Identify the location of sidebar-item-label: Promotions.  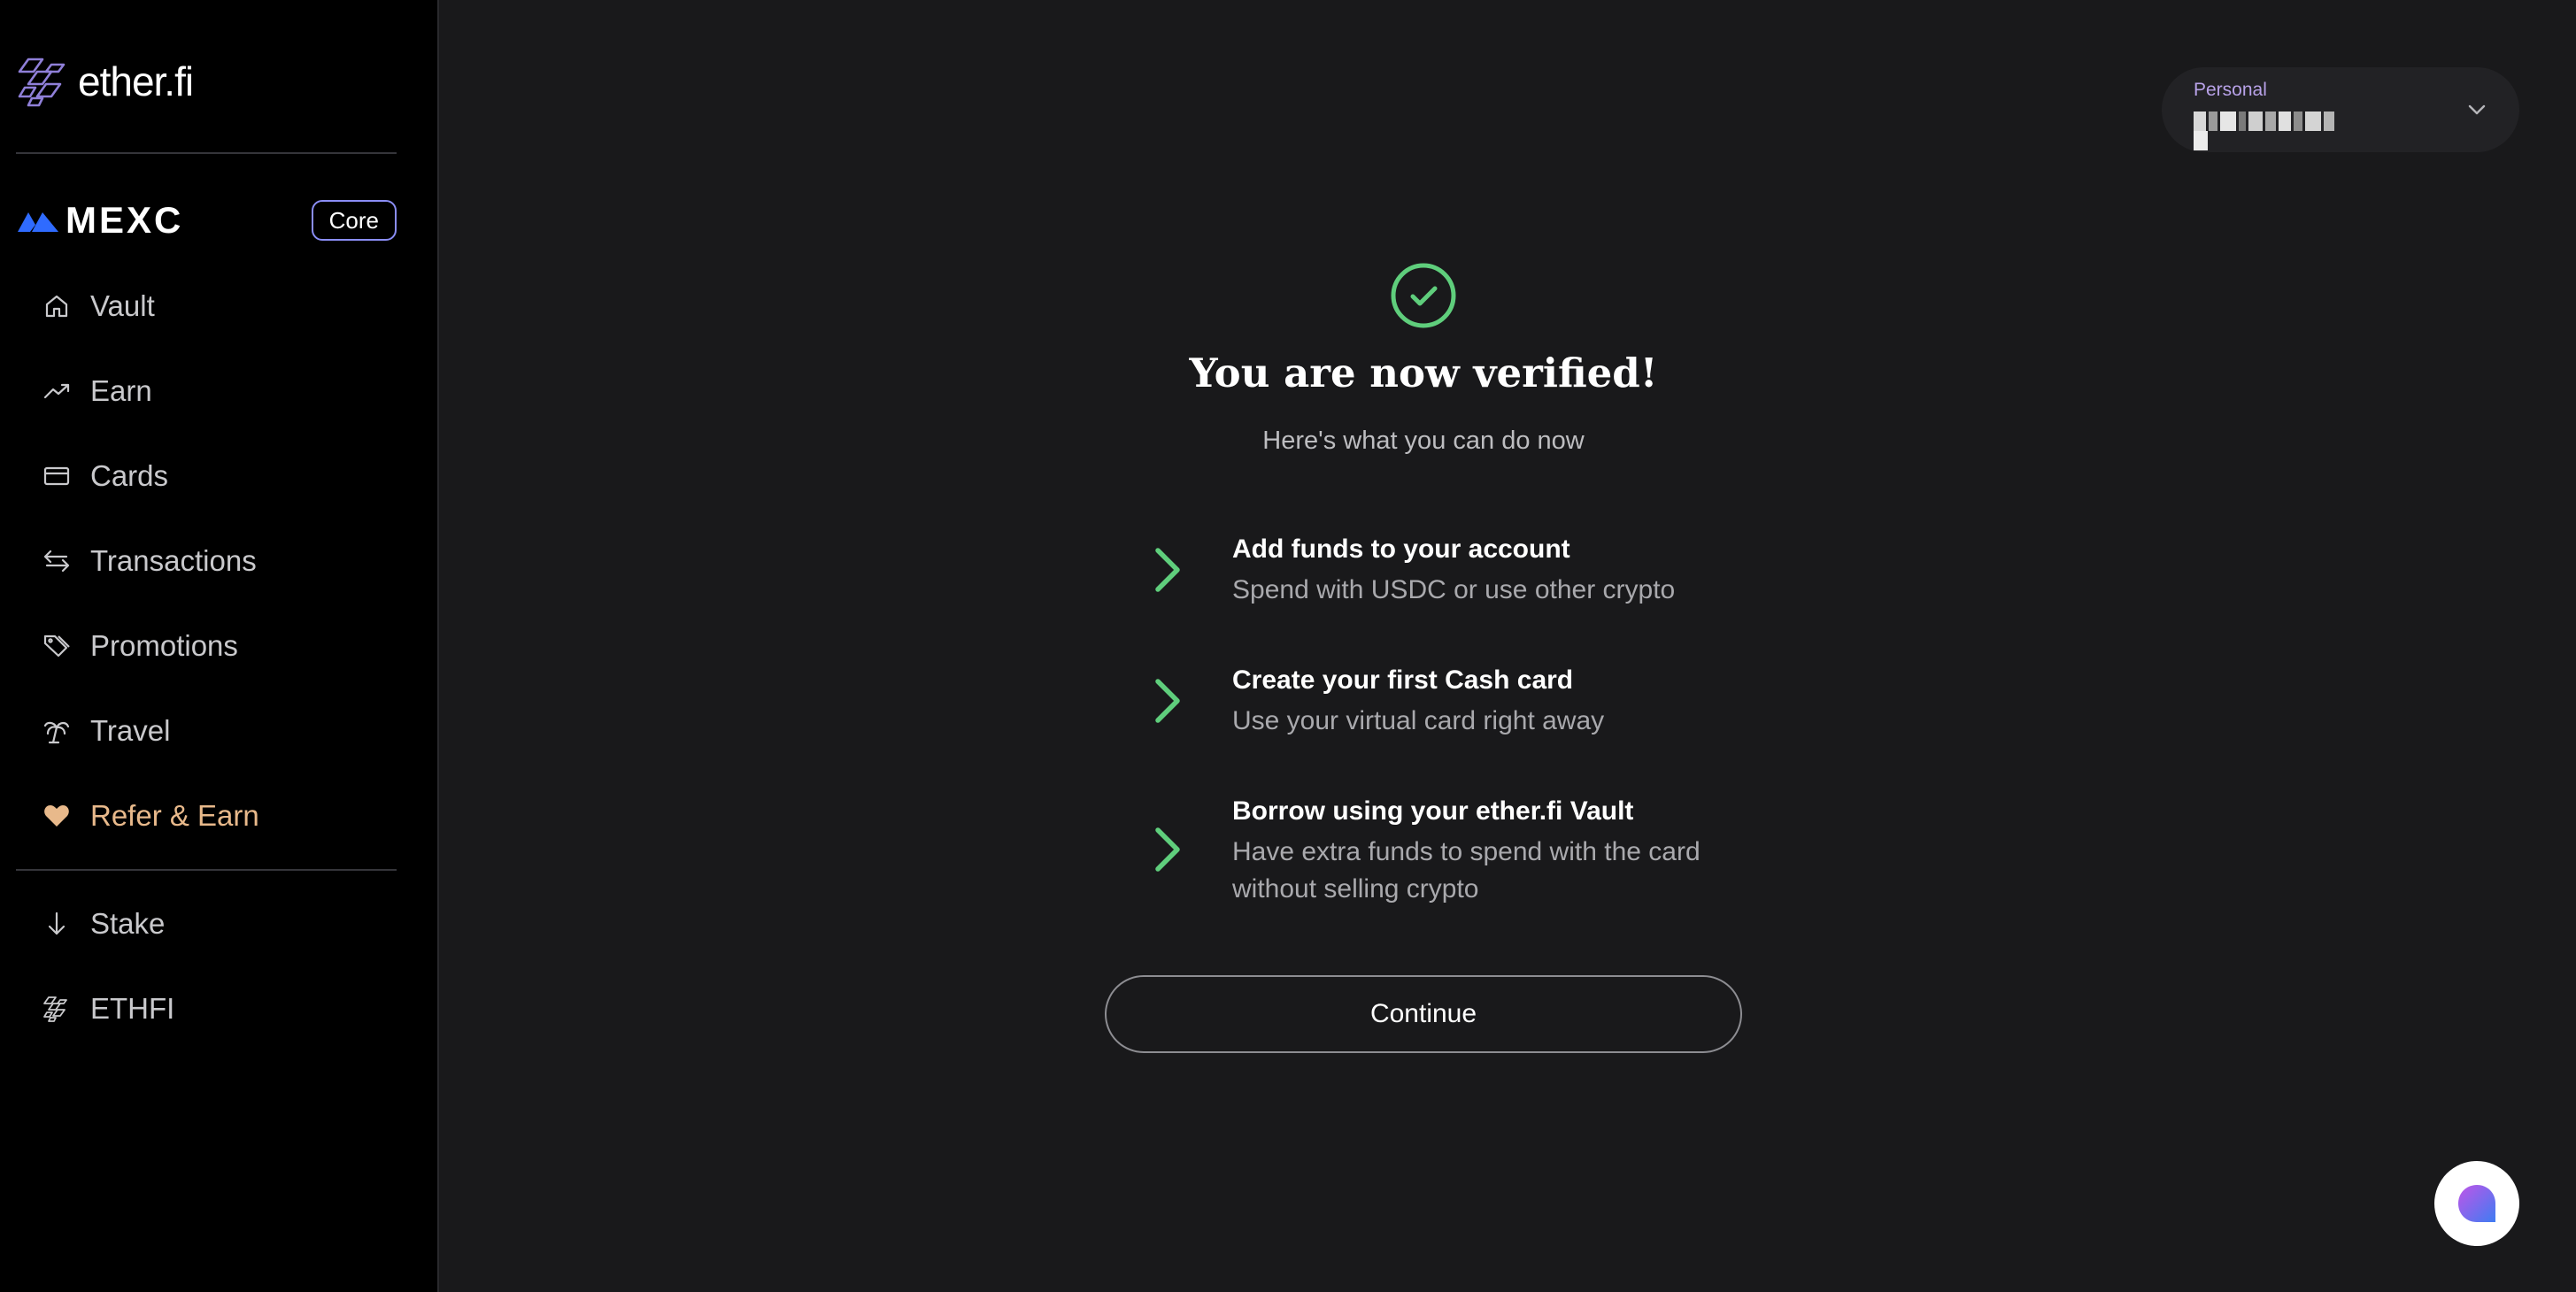
(164, 645).